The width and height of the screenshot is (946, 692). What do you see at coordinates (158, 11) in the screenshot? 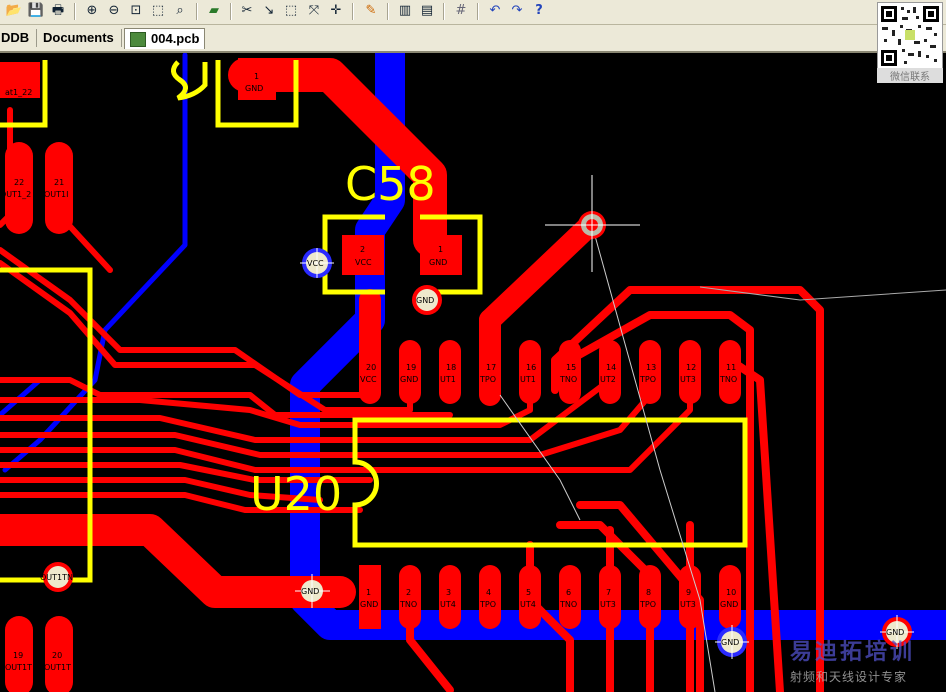
I see `zoom-area-icon: ⬚` at bounding box center [158, 11].